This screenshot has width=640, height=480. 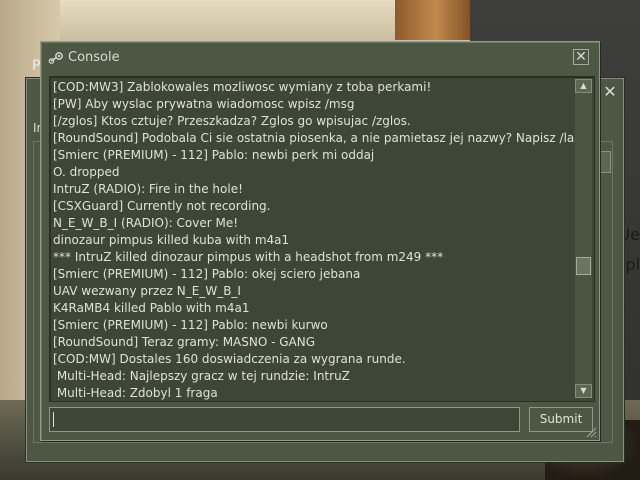 I want to click on log-line: Multi-Head: Zdobyl 1 fraga, so click(x=135, y=393).